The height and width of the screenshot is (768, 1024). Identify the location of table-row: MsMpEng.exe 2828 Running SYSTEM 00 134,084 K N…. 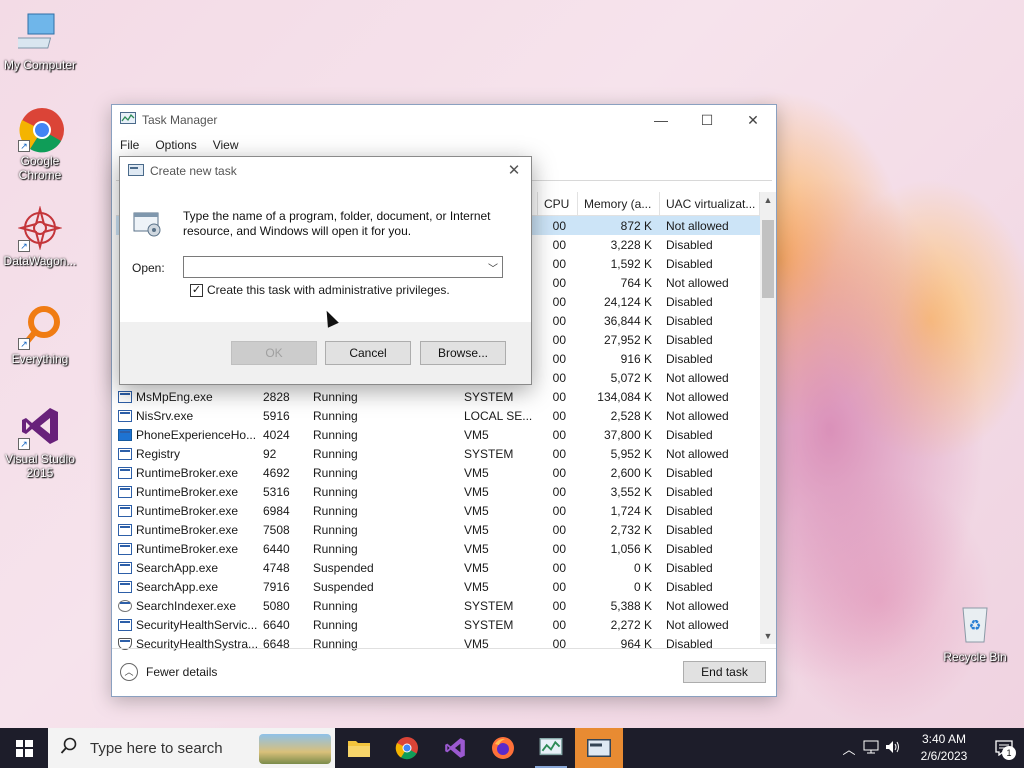
(446, 396).